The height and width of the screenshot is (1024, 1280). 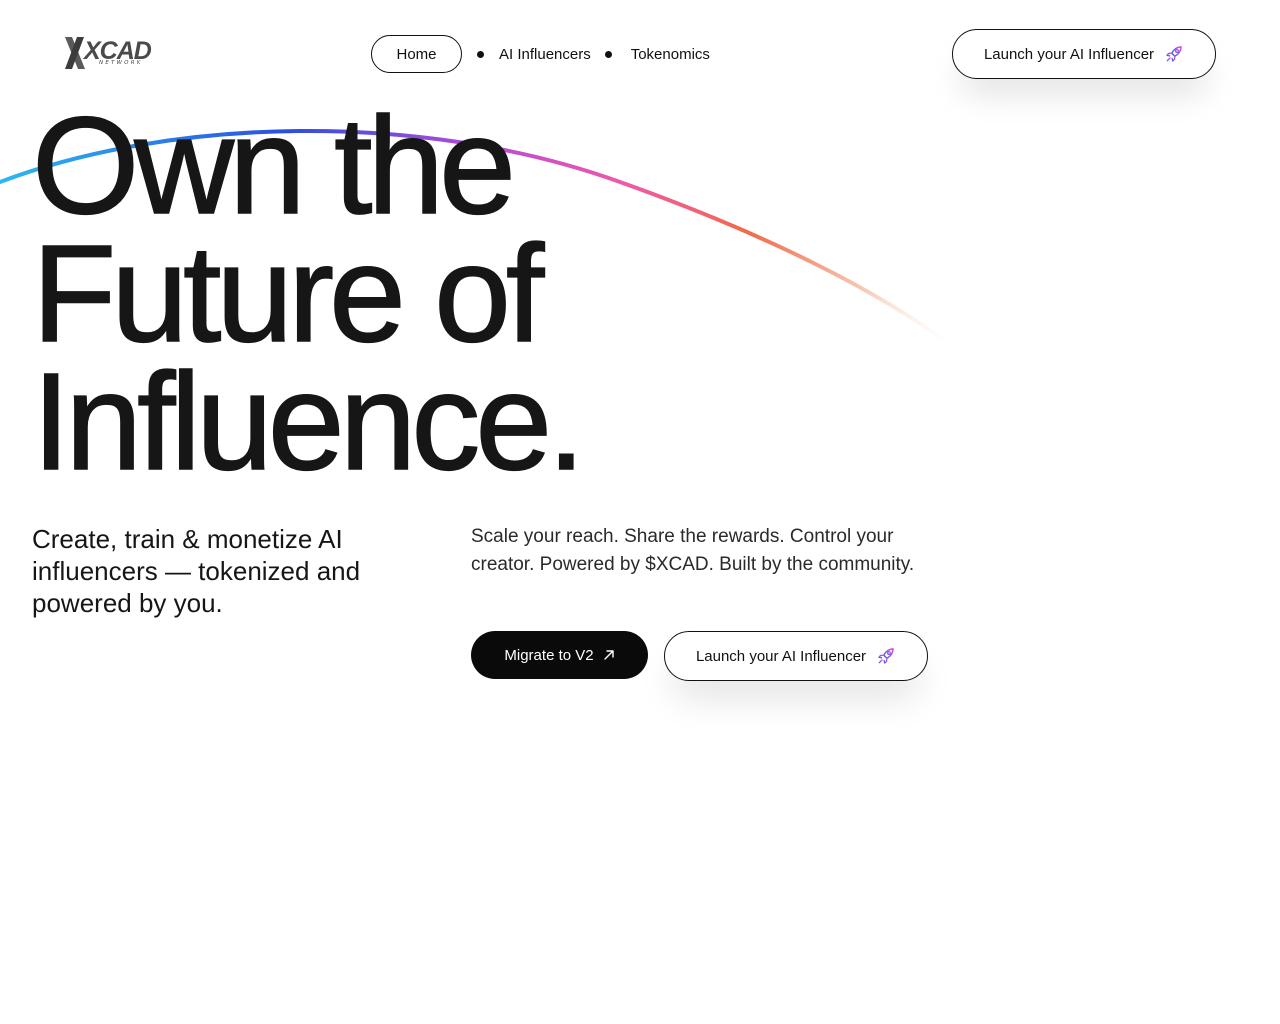 What do you see at coordinates (121, 63) in the screenshot?
I see `logo-subtext: NETWORK` at bounding box center [121, 63].